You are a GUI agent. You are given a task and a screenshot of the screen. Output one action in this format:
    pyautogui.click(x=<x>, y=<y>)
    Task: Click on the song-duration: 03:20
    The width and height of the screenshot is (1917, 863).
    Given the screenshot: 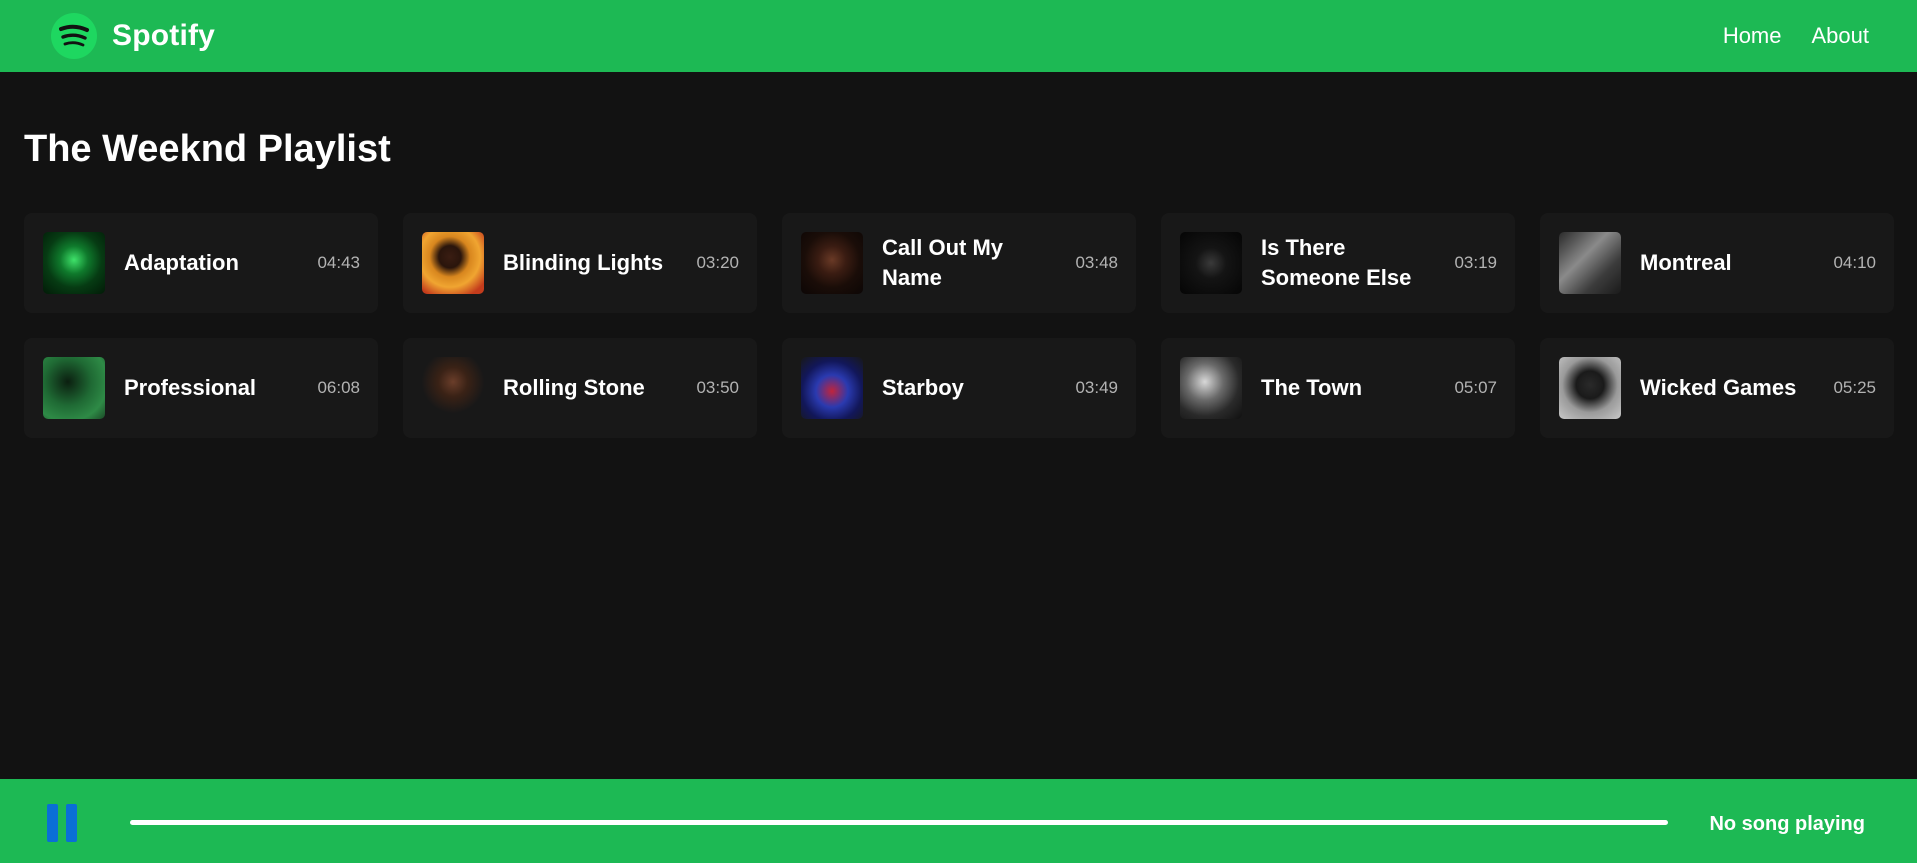 What is the action you would take?
    pyautogui.click(x=717, y=262)
    